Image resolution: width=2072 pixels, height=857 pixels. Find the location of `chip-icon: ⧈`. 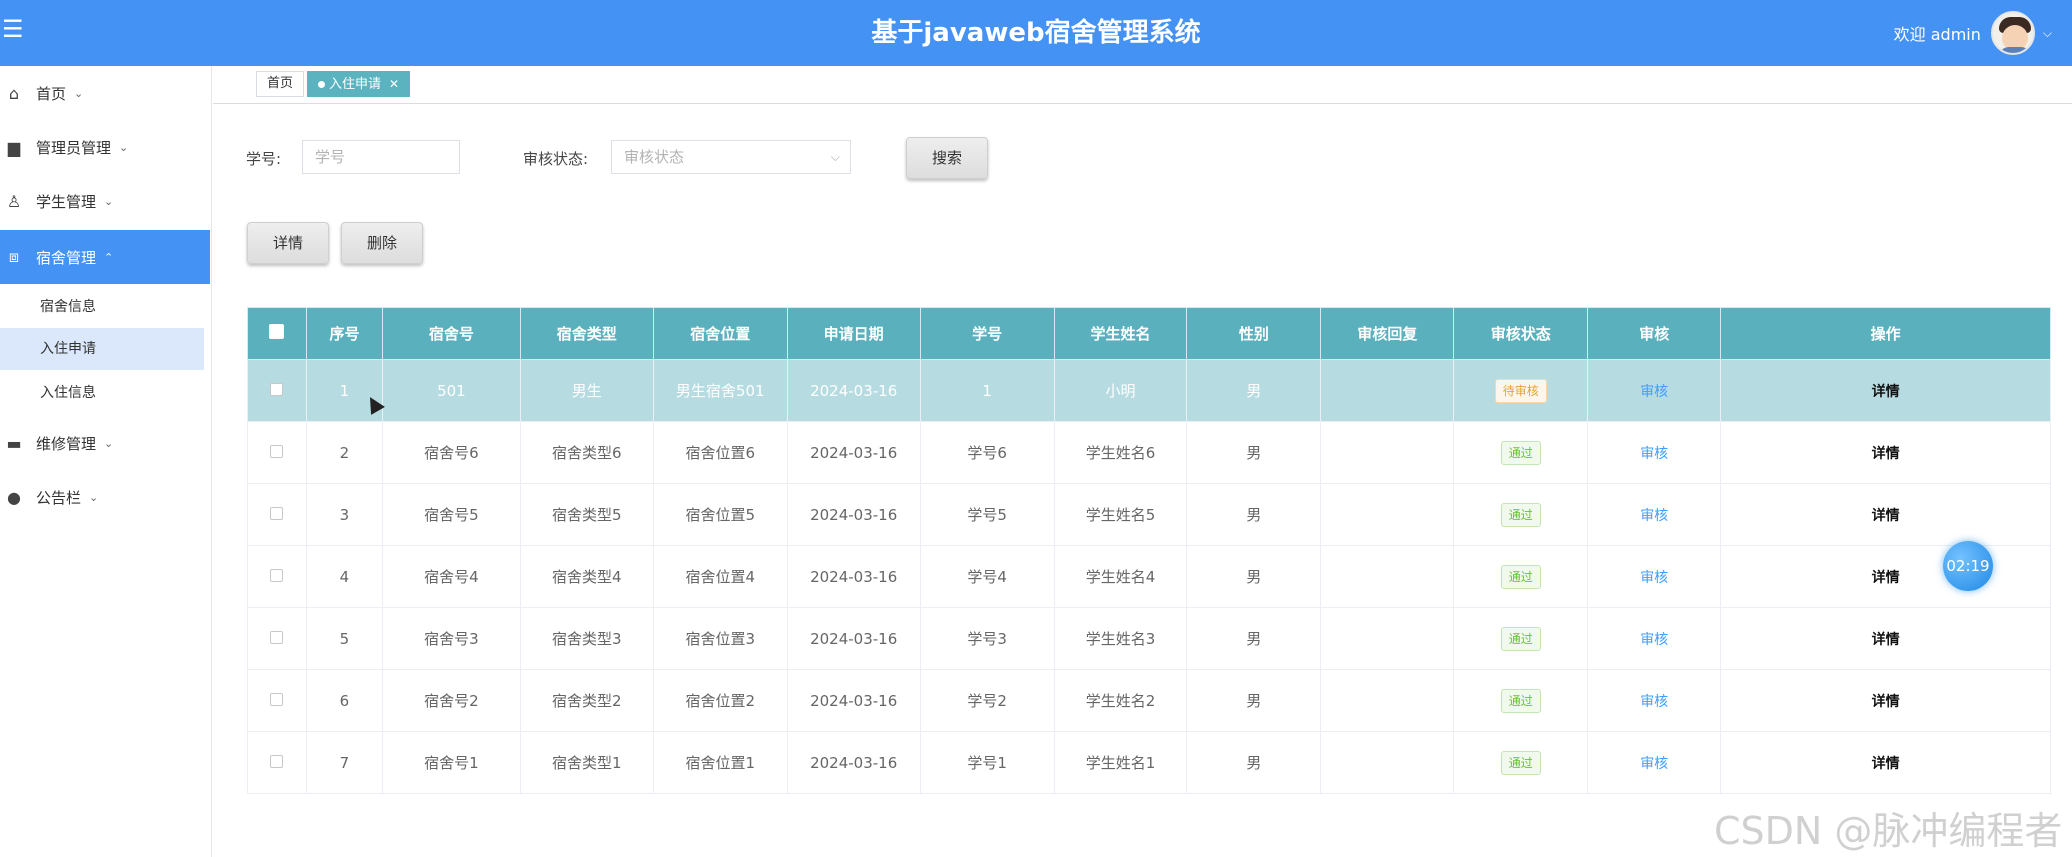

chip-icon: ⧈ is located at coordinates (14, 256).